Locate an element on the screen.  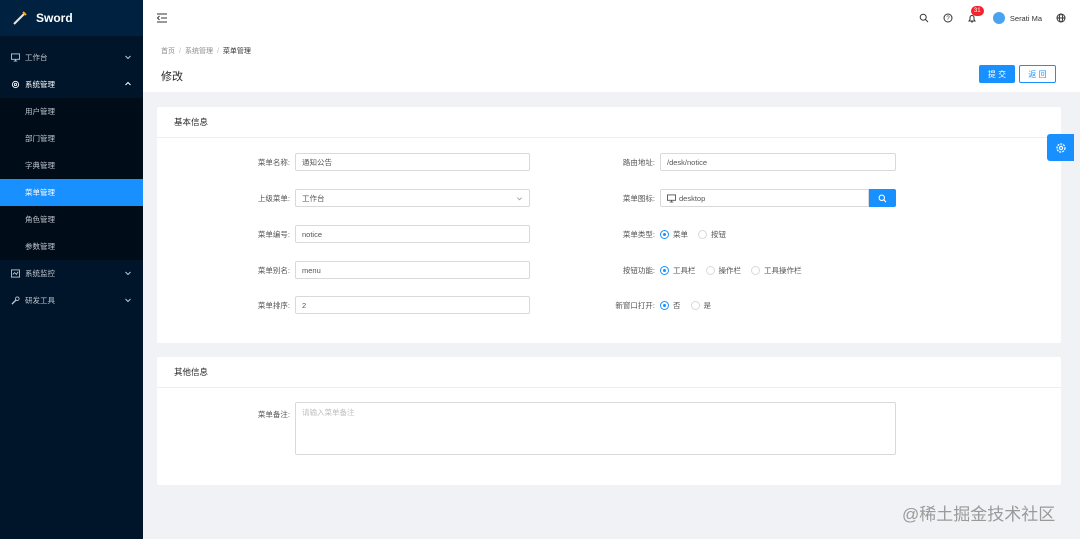
new-window-label: 新窗口打开: is located at coordinates (635, 305).